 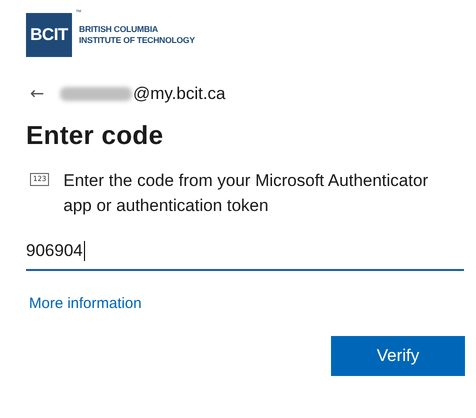 What do you see at coordinates (179, 94) in the screenshot?
I see `email-address: @my.bcit.ca` at bounding box center [179, 94].